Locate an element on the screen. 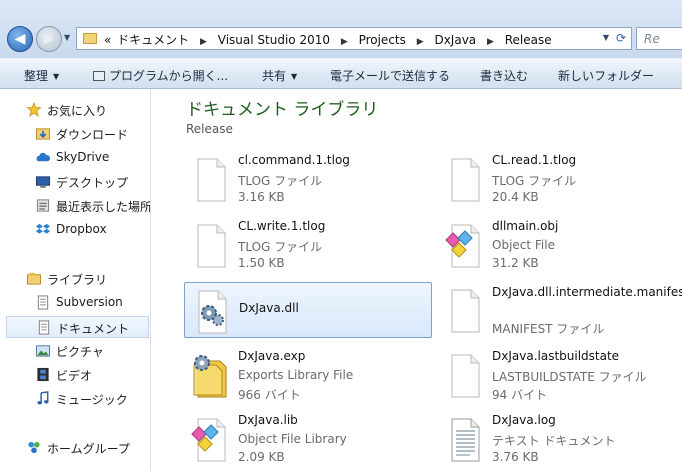 The height and width of the screenshot is (471, 682). nav-item-label: デスクトップ is located at coordinates (92, 183).